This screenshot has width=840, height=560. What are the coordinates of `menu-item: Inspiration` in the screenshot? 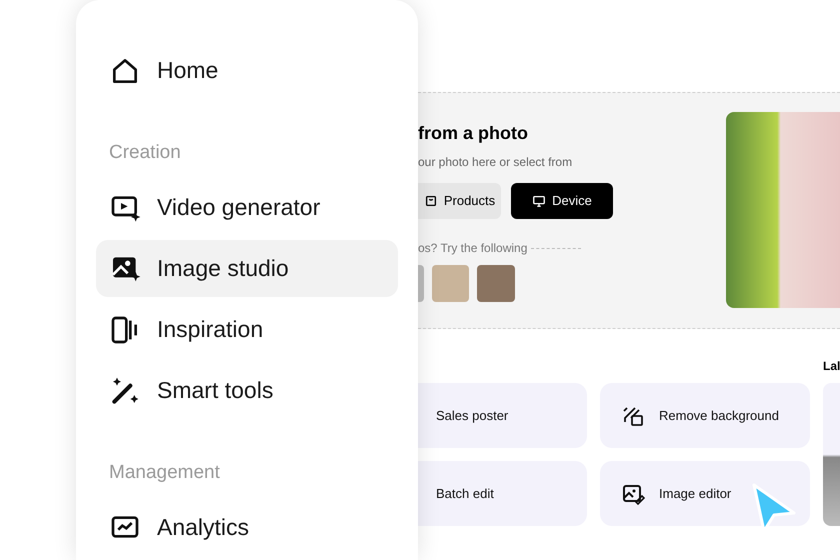 It's located at (247, 329).